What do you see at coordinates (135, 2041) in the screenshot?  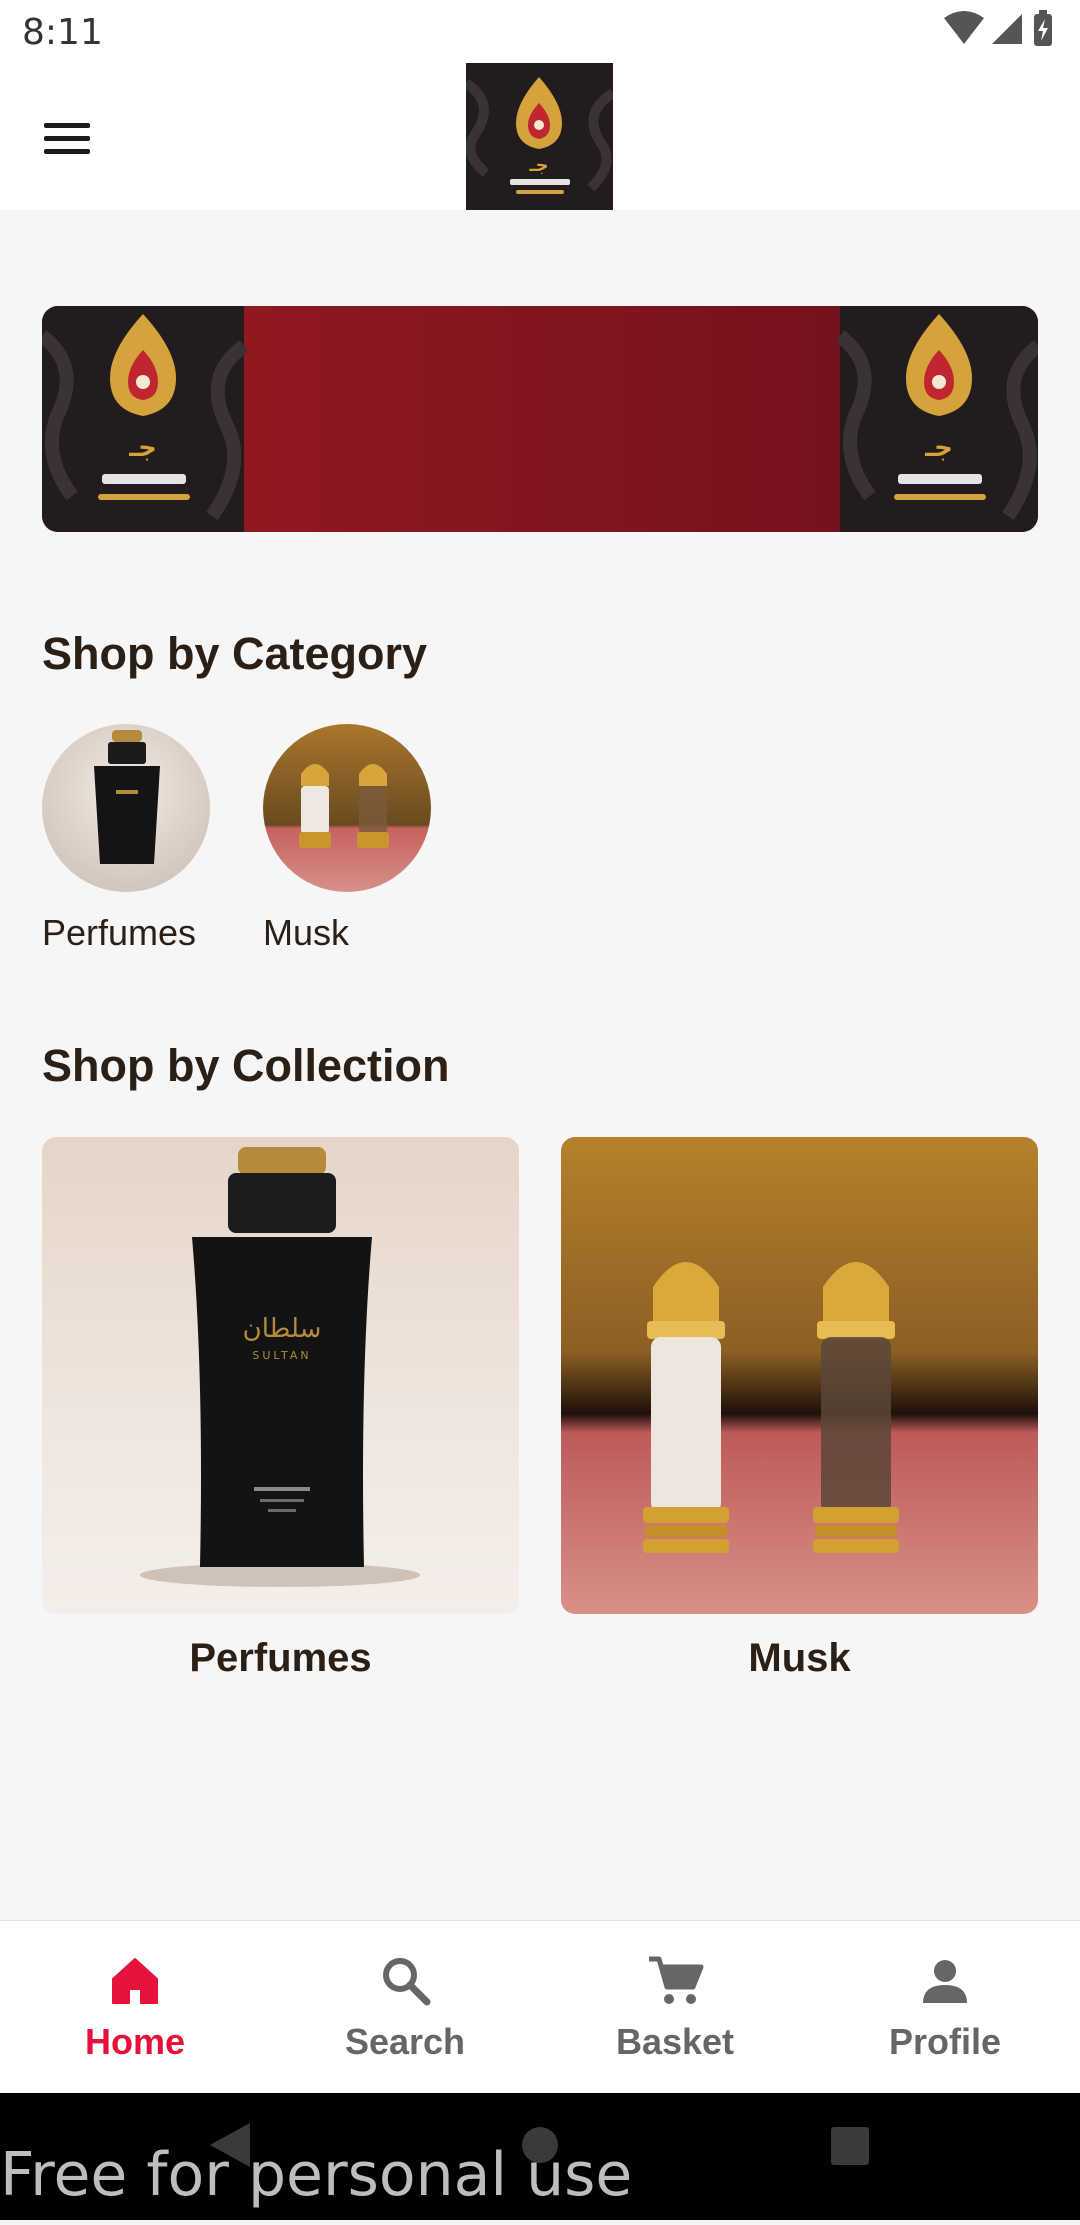 I see `nav-label-home: Home` at bounding box center [135, 2041].